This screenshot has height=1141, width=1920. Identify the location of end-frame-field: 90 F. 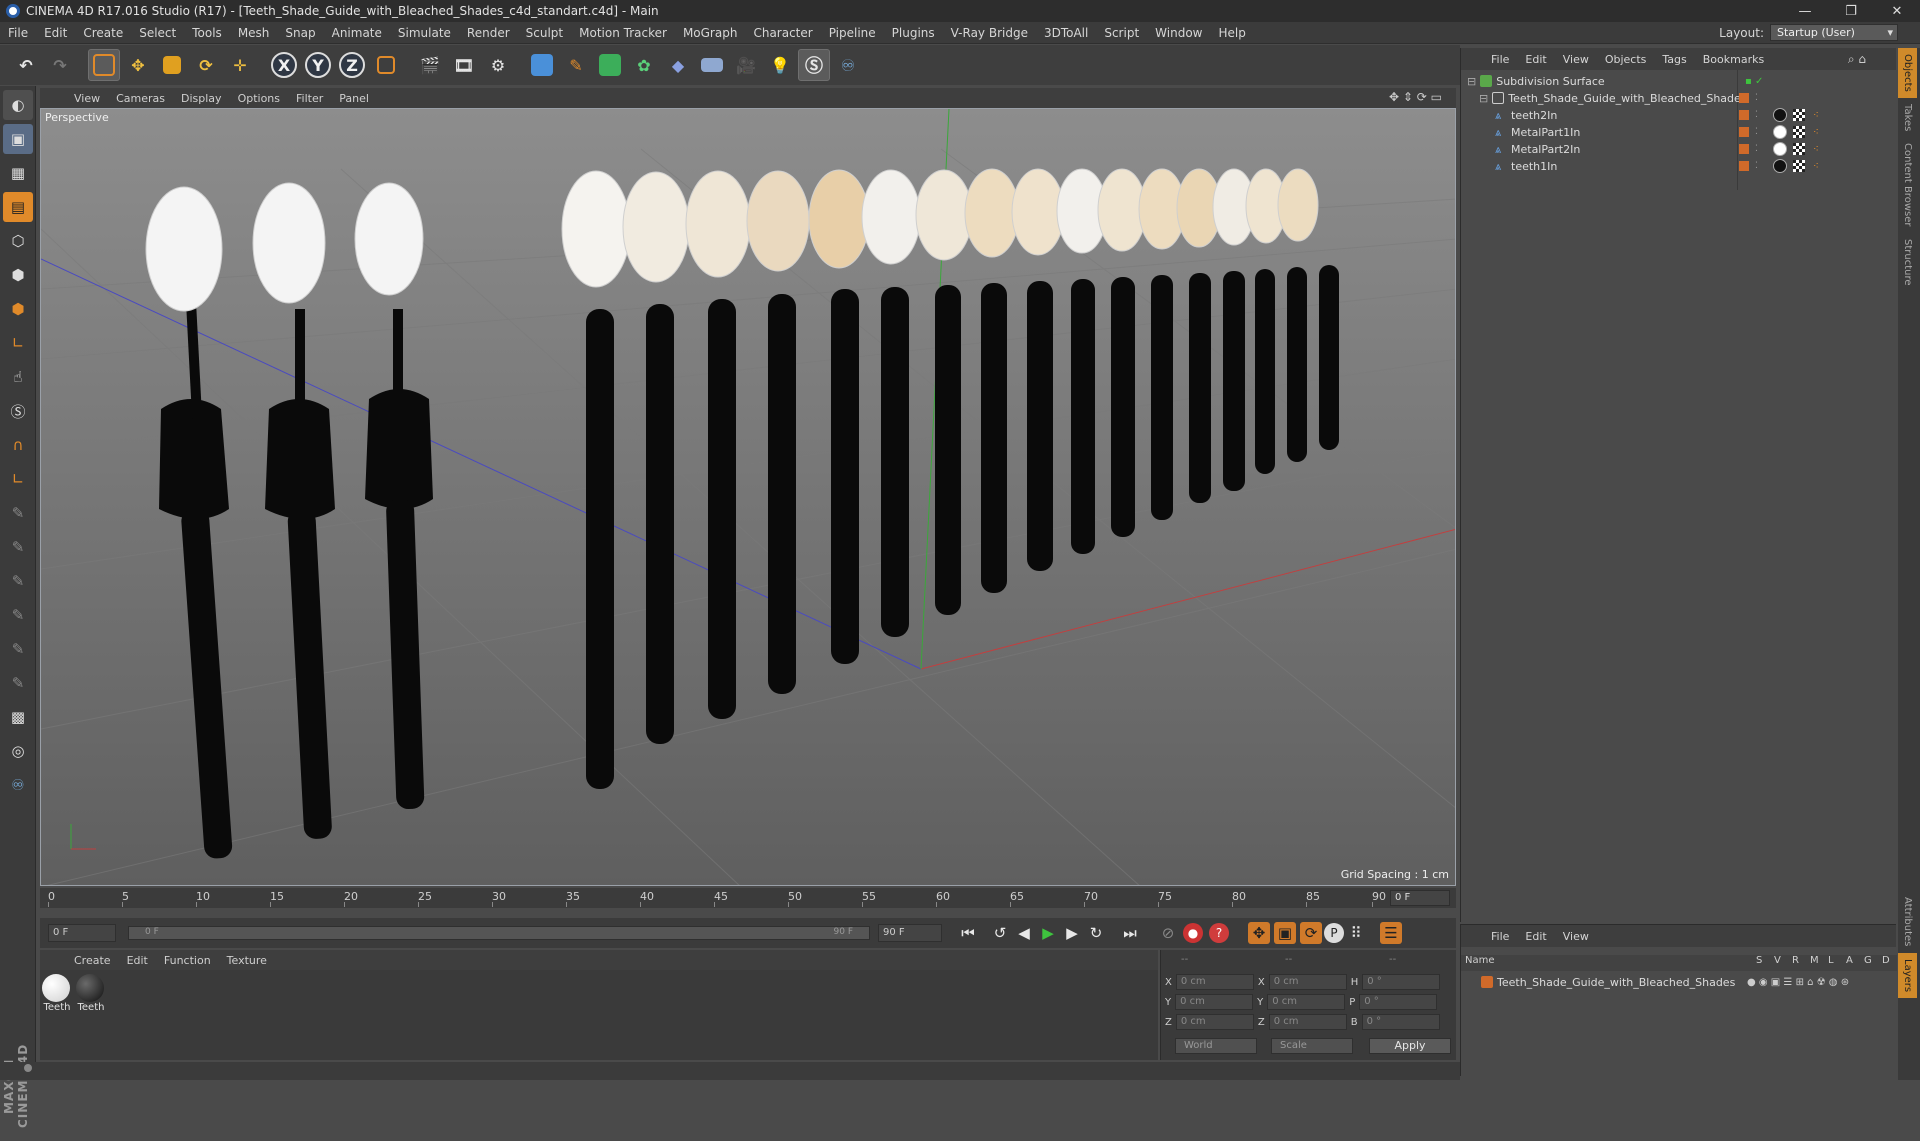
(910, 933).